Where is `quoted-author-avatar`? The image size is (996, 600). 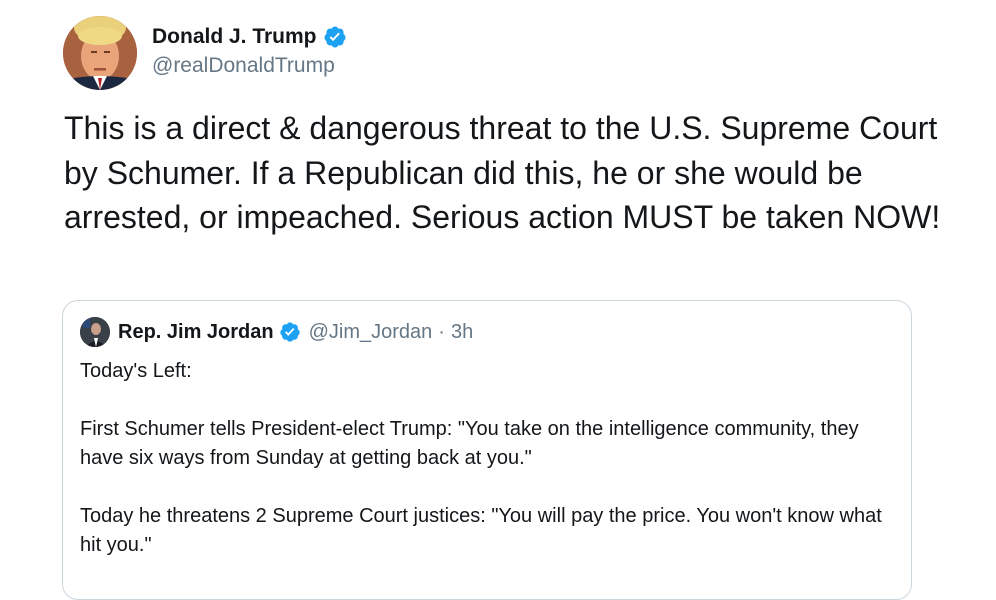 quoted-author-avatar is located at coordinates (95, 332).